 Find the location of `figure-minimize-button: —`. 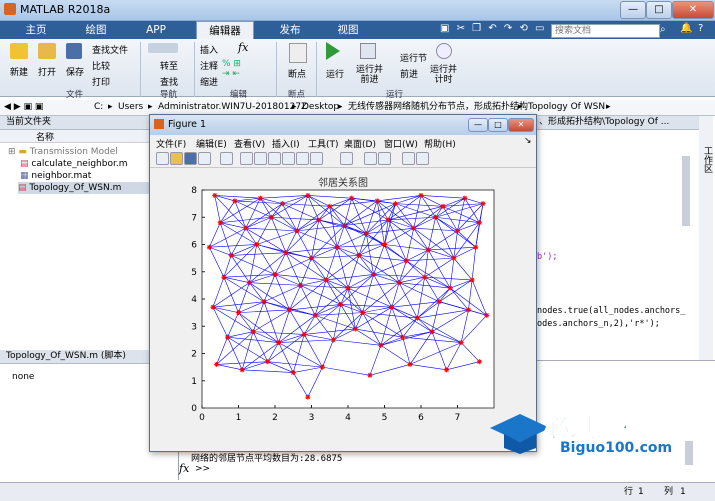

figure-minimize-button: — is located at coordinates (478, 125).